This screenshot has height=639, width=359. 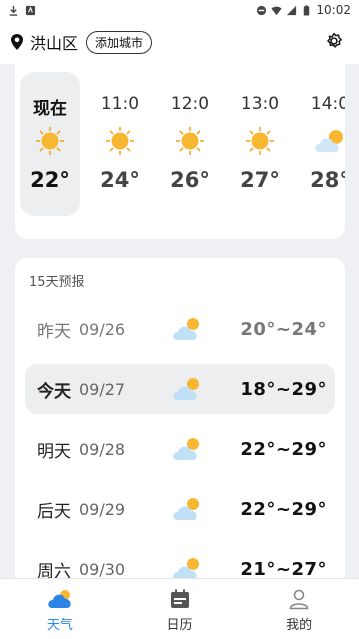 What do you see at coordinates (54, 511) in the screenshot?
I see `day-name: 后天` at bounding box center [54, 511].